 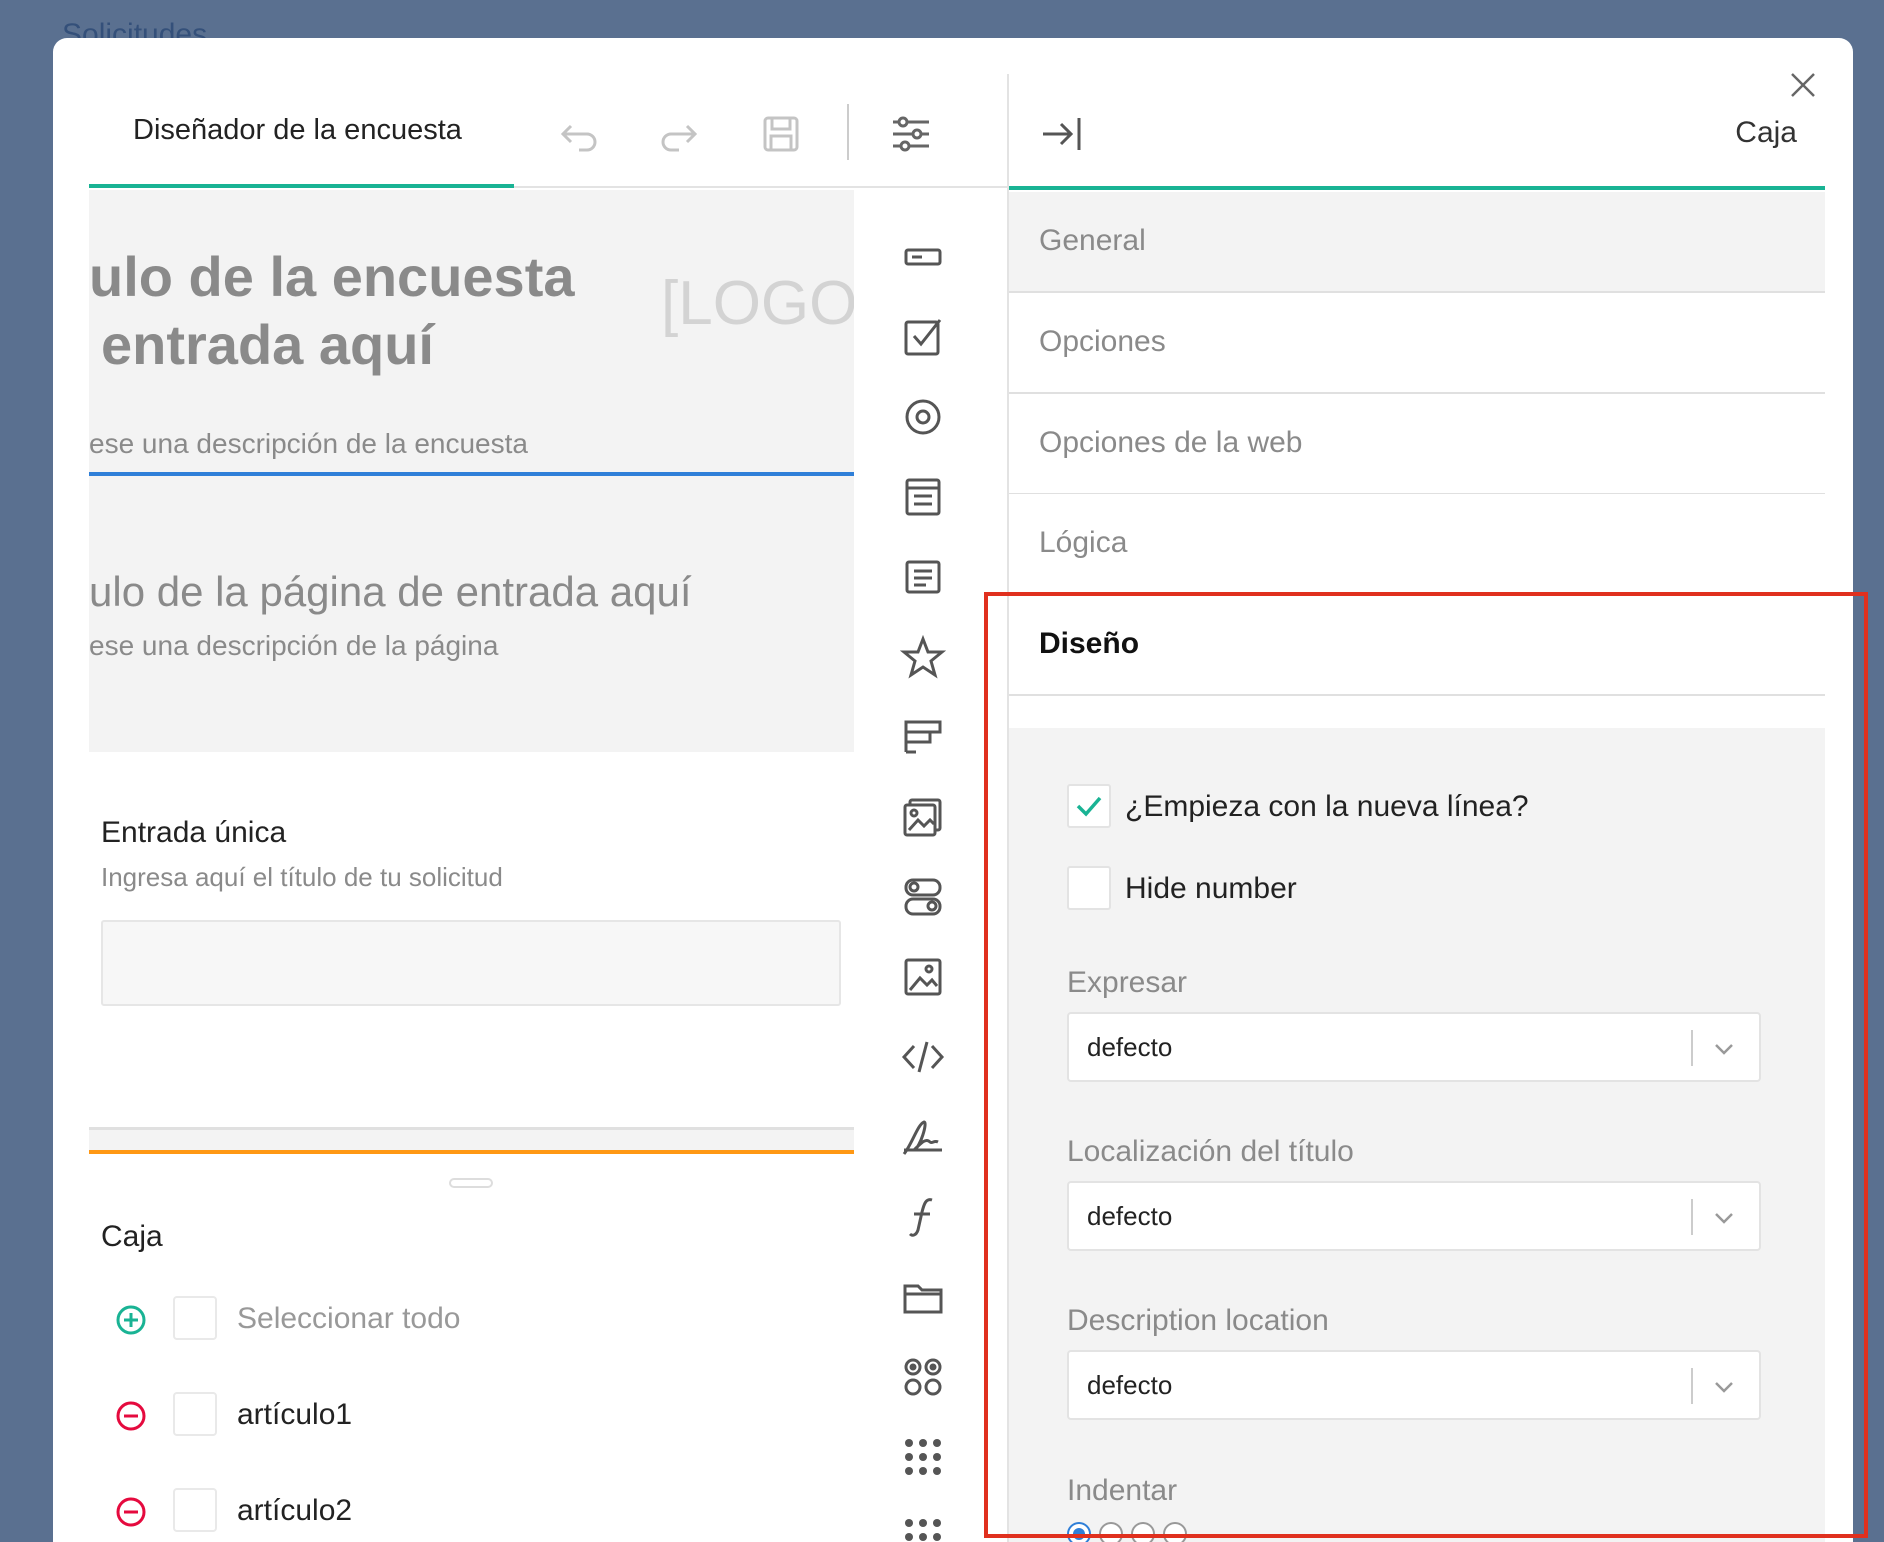 What do you see at coordinates (911, 134) in the screenshot?
I see `settings-sliders-icon` at bounding box center [911, 134].